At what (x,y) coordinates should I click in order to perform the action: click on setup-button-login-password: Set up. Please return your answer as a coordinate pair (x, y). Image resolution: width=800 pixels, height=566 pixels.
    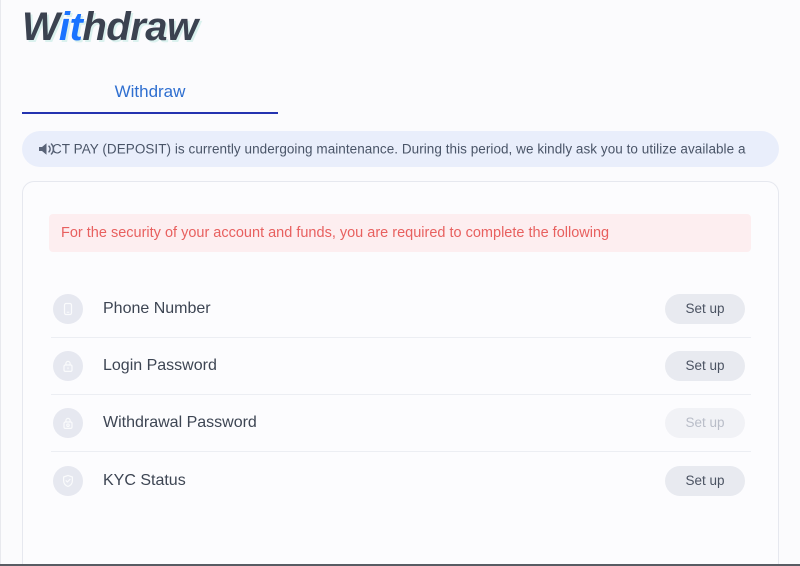
    Looking at the image, I should click on (705, 366).